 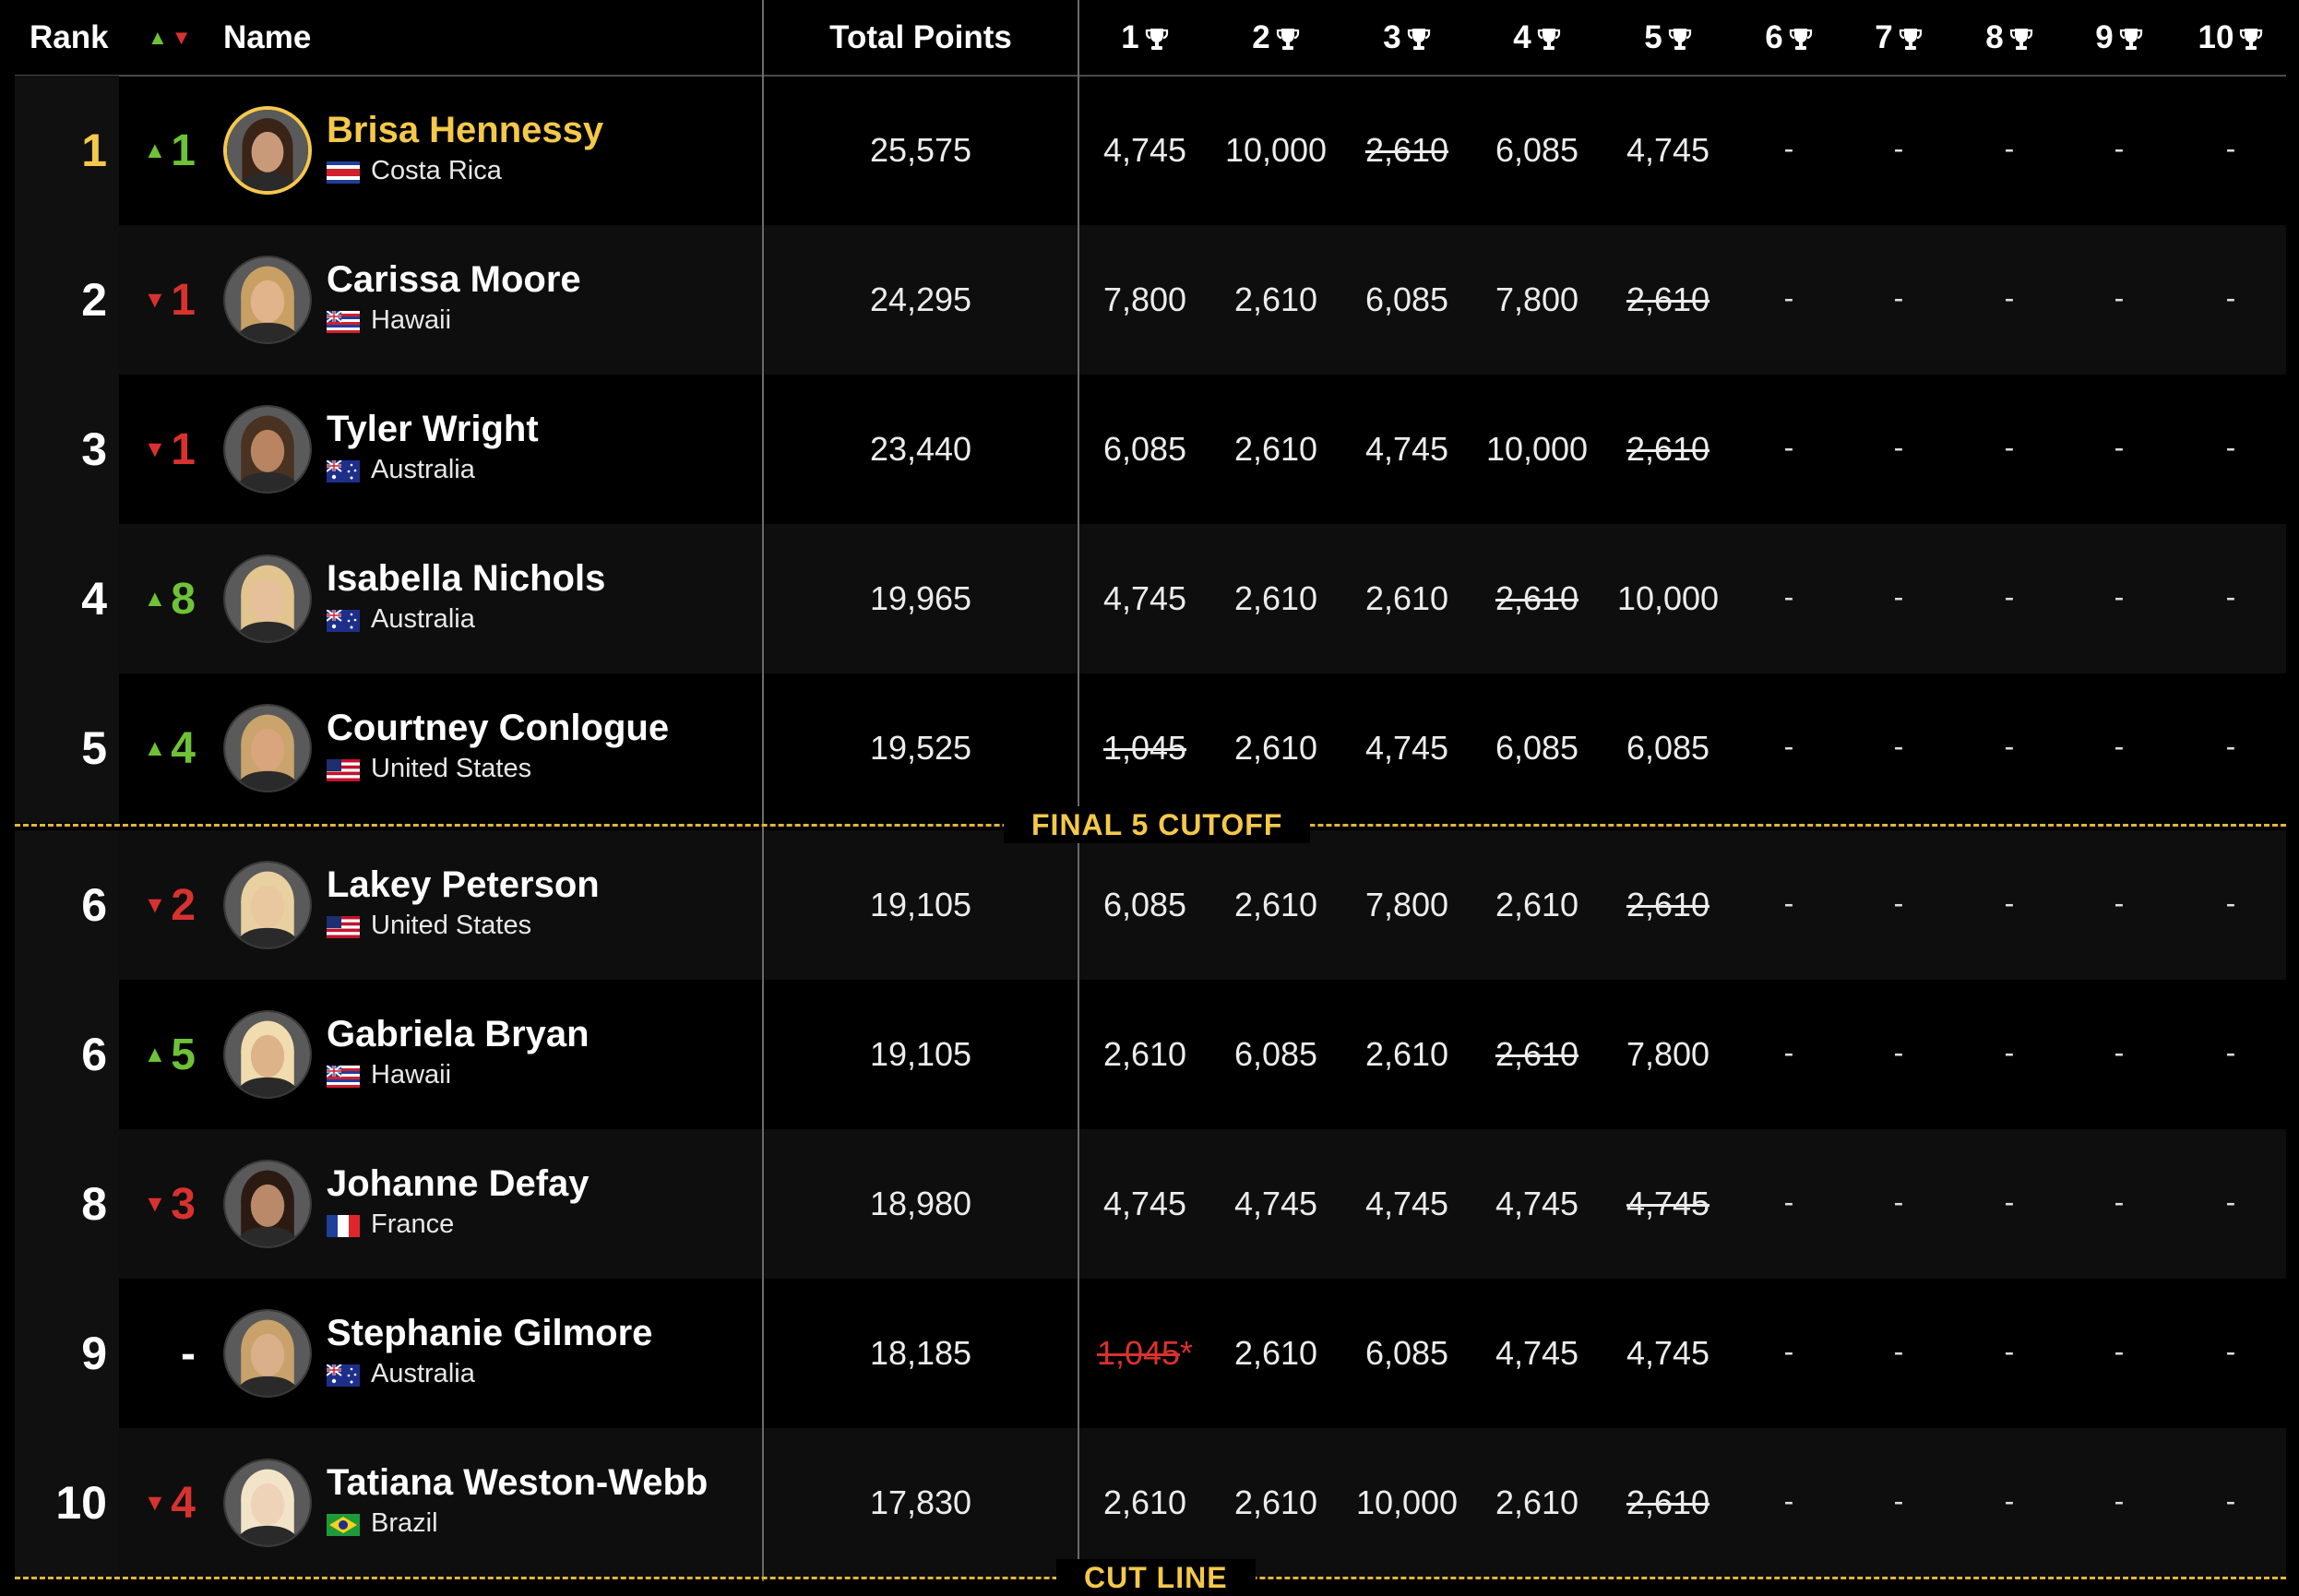 What do you see at coordinates (466, 579) in the screenshot?
I see `athlete-name-link: Isabella Nichols` at bounding box center [466, 579].